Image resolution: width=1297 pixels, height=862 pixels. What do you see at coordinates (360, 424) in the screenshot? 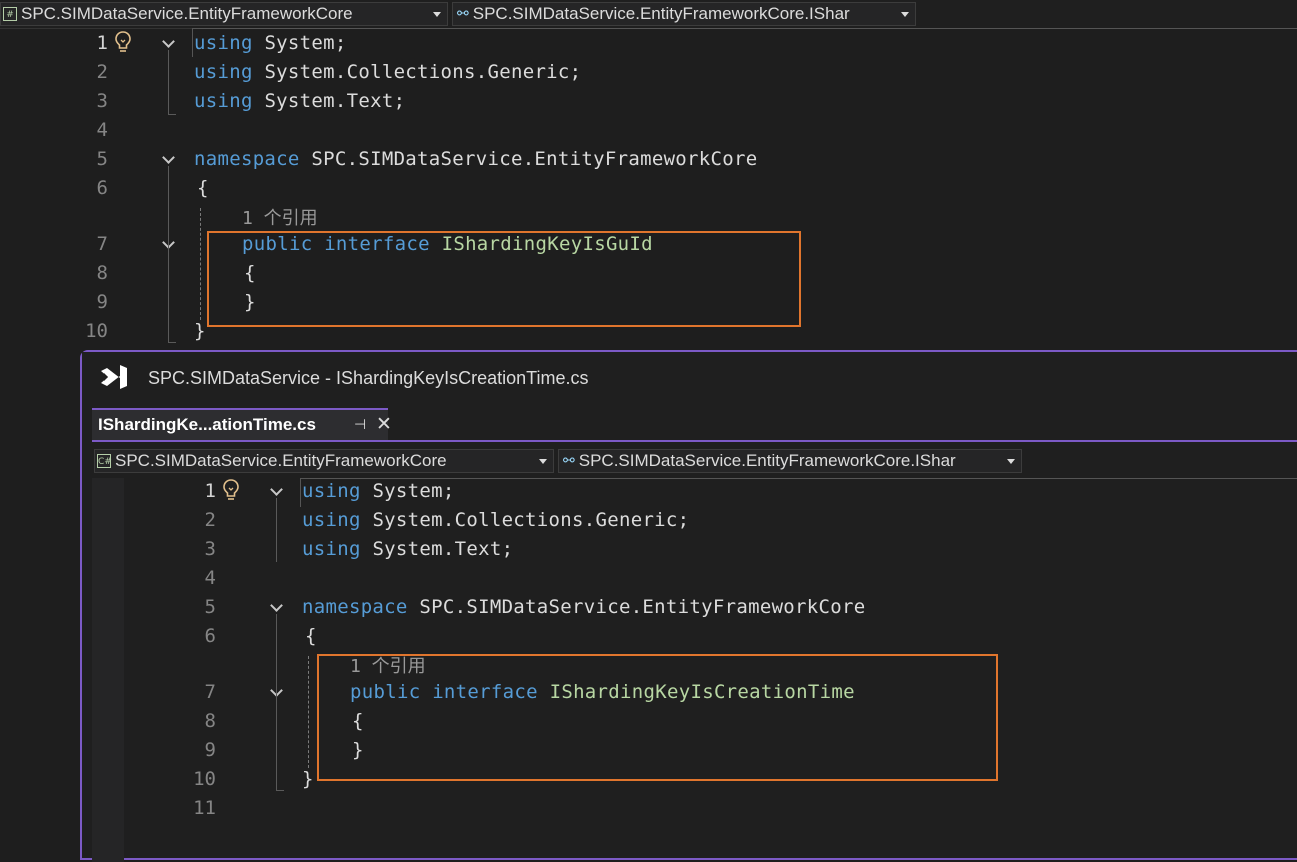
I see `pin-icon: ⊣` at bounding box center [360, 424].